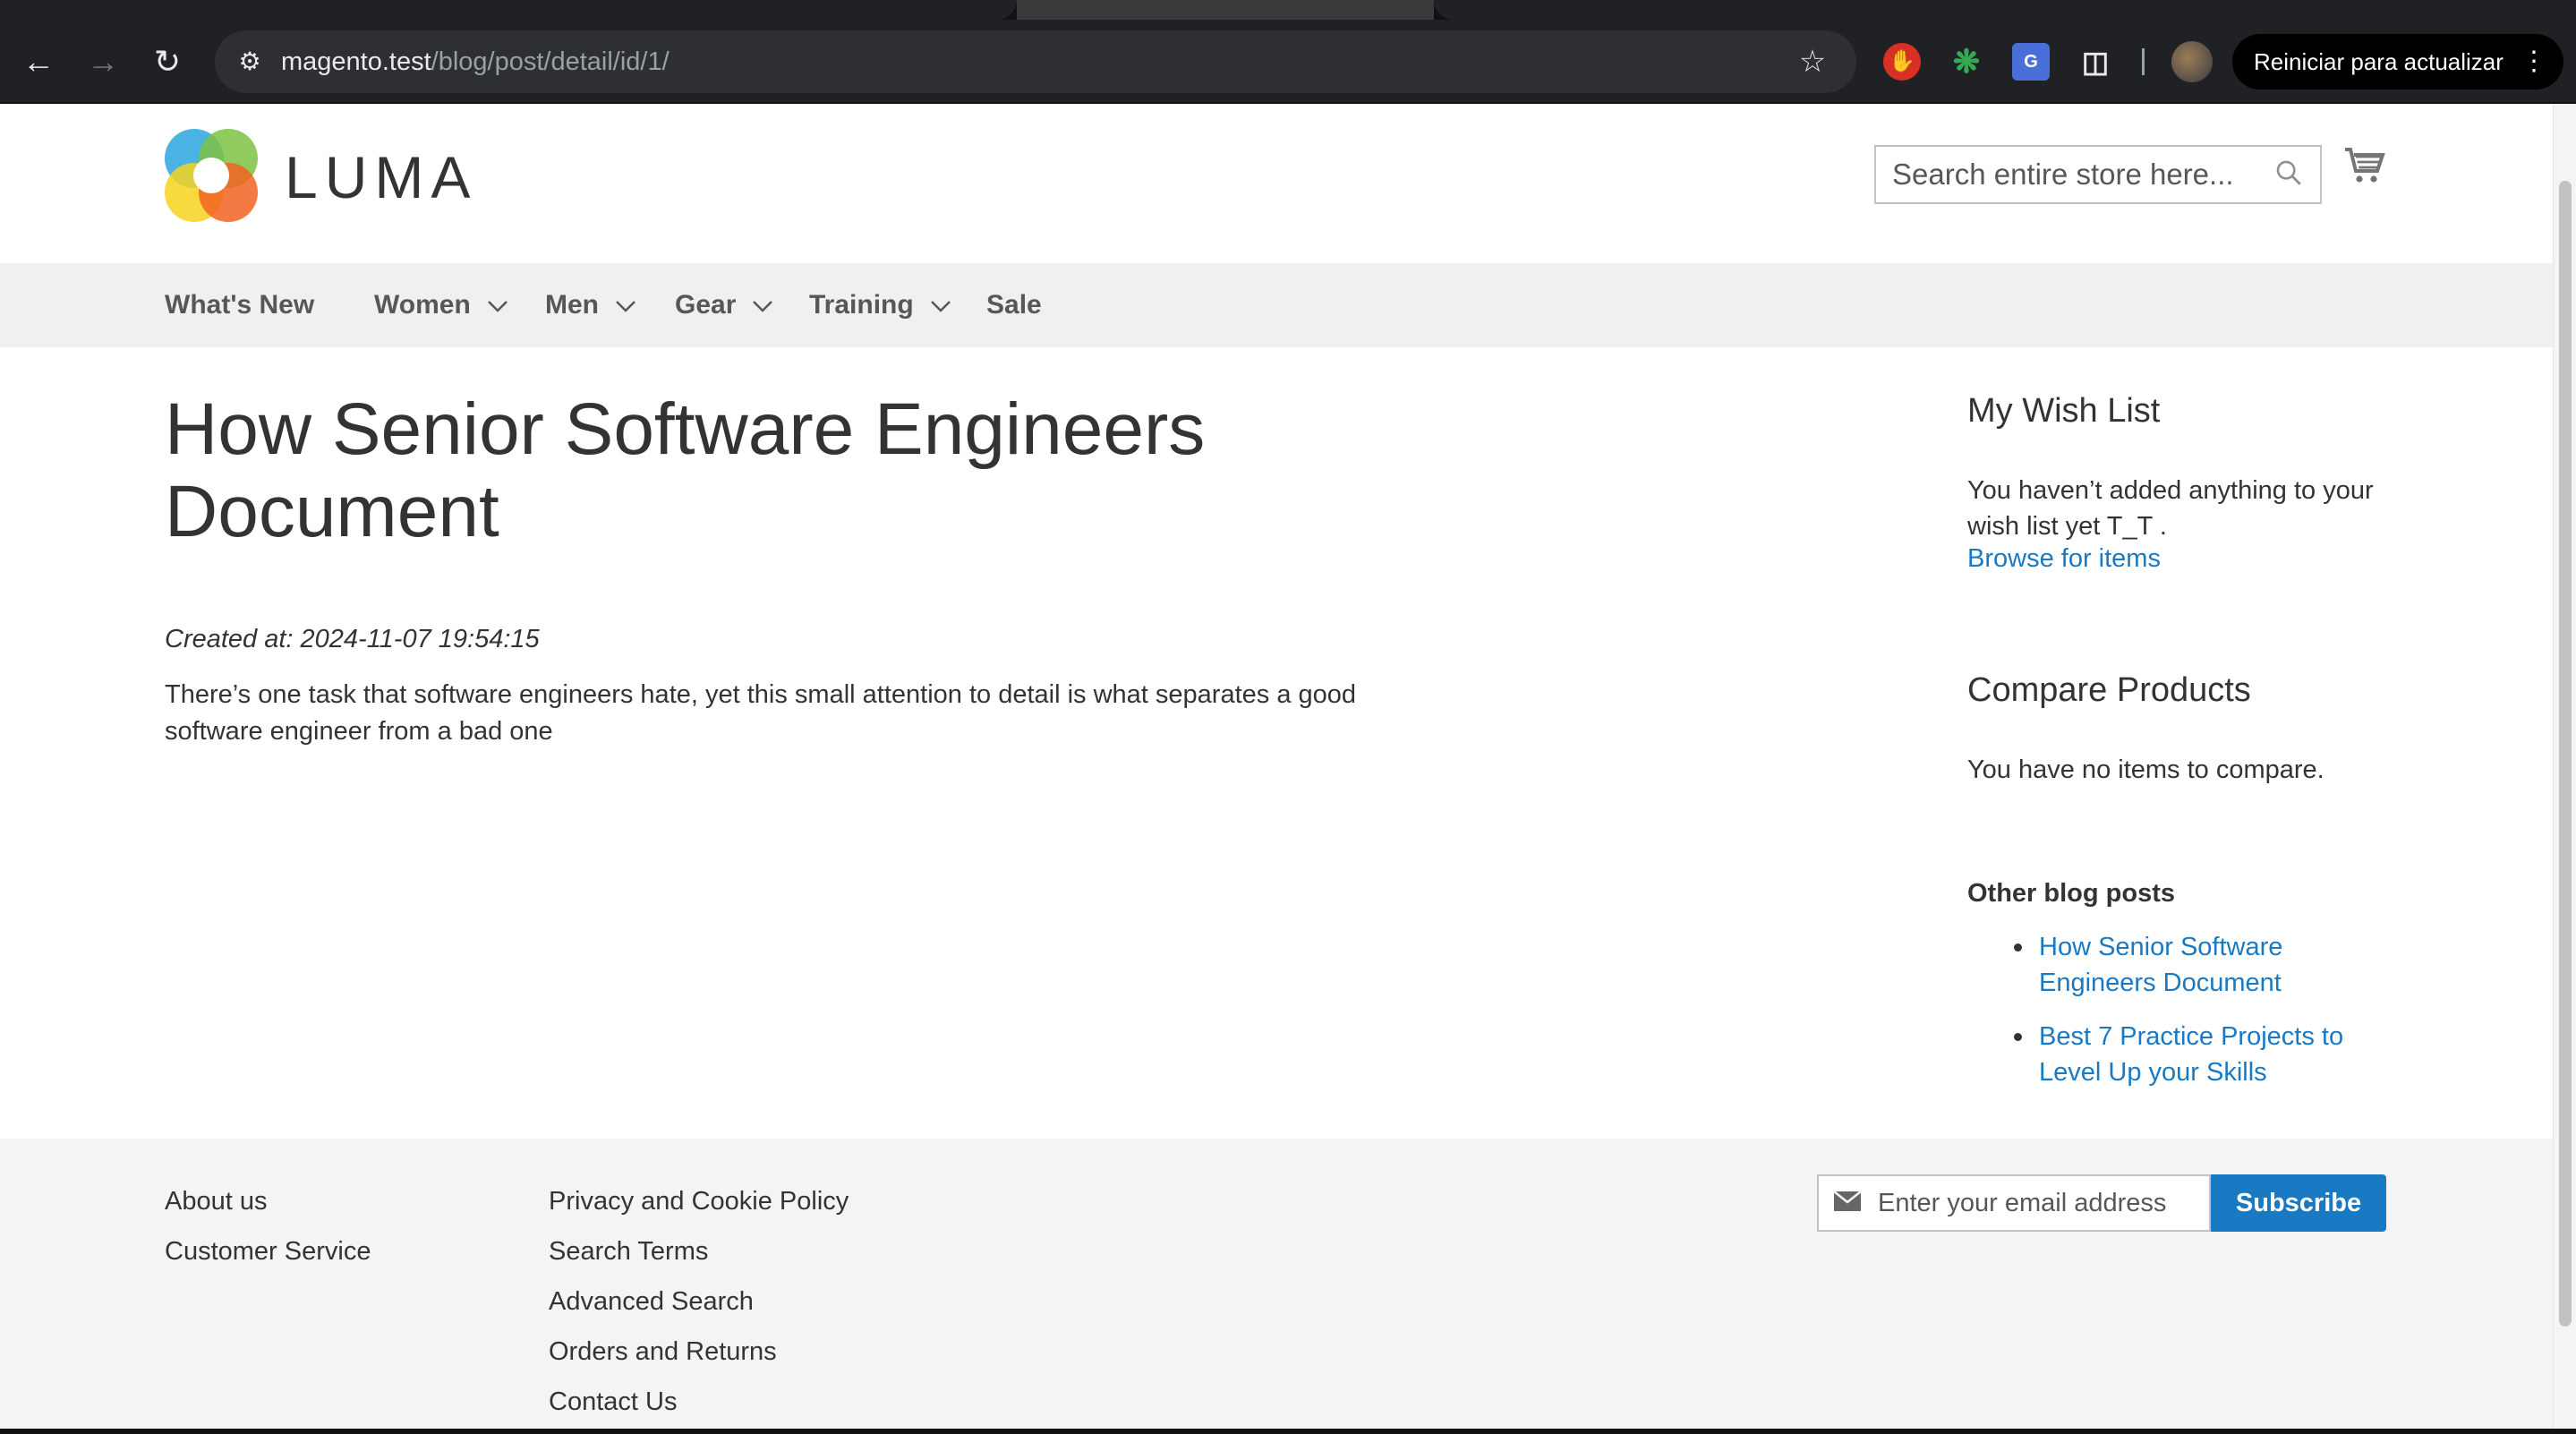 This screenshot has width=2576, height=1434. What do you see at coordinates (2366, 168) in the screenshot?
I see `shopping-cart-icon` at bounding box center [2366, 168].